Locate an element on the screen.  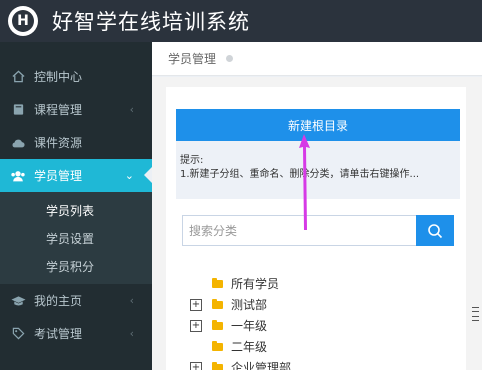
breadcrumb-current: 学员管理 is located at coordinates (192, 58).